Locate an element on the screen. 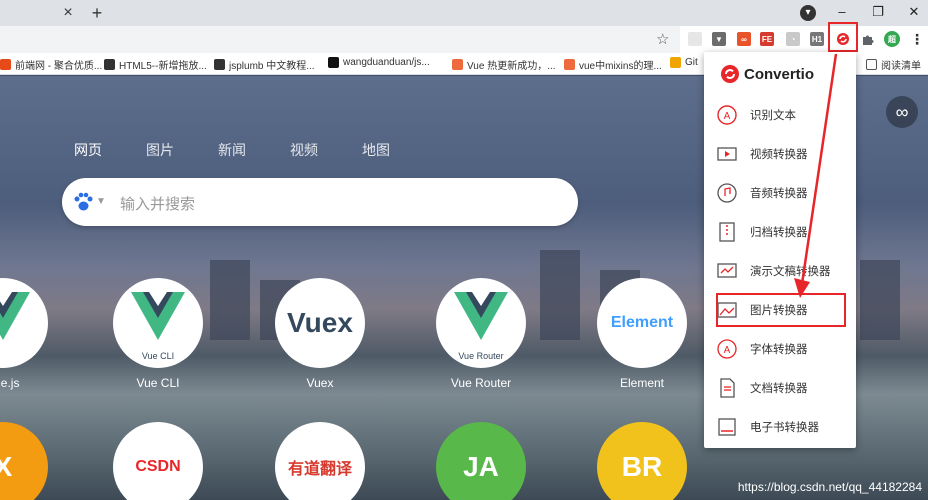  convertio-menu-item: A 字体转换器 is located at coordinates (780, 349).